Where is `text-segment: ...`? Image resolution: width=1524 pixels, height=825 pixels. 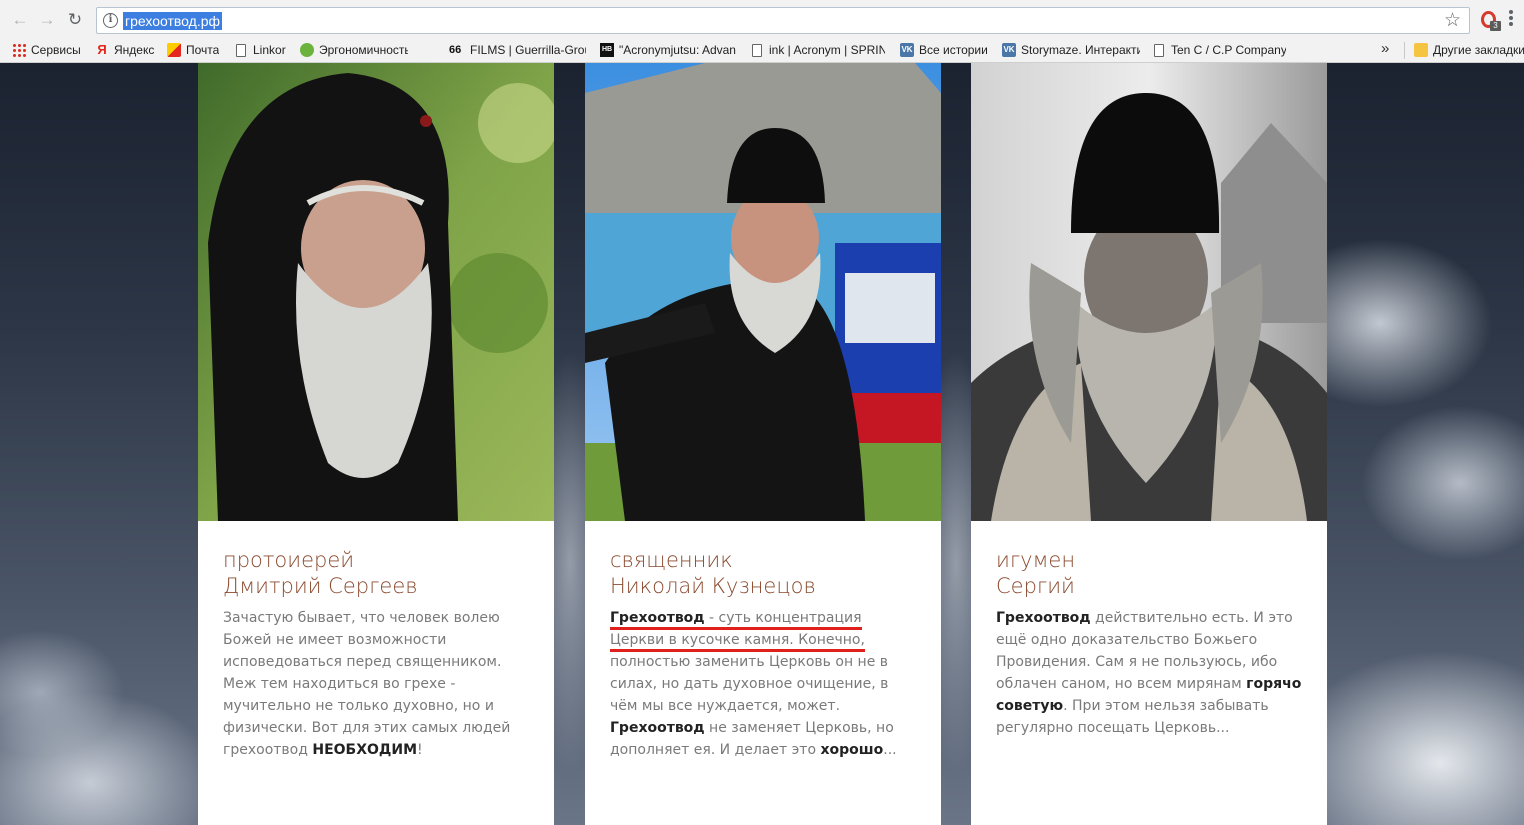 text-segment: ... is located at coordinates (890, 750).